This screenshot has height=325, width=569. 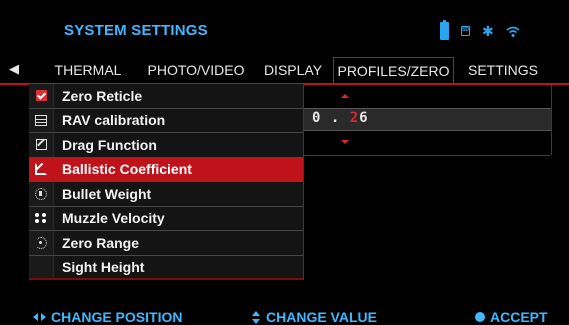 I want to click on tab-photo-video: PHOTO/VIDEO, so click(x=196, y=70).